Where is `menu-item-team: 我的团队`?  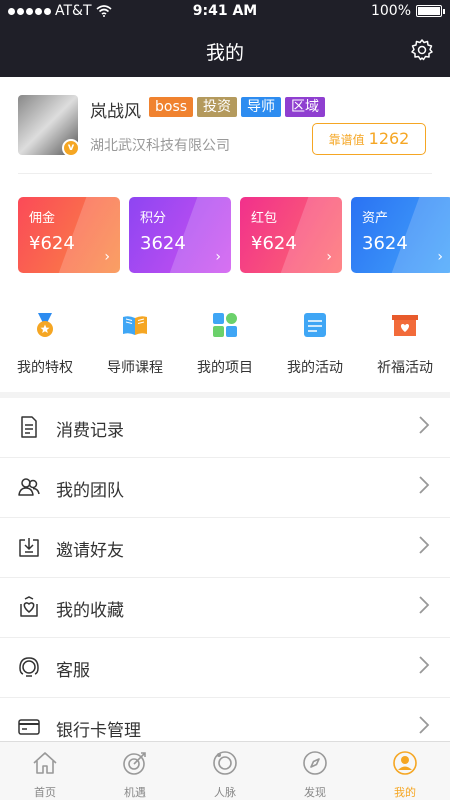 menu-item-team: 我的团队 is located at coordinates (225, 488).